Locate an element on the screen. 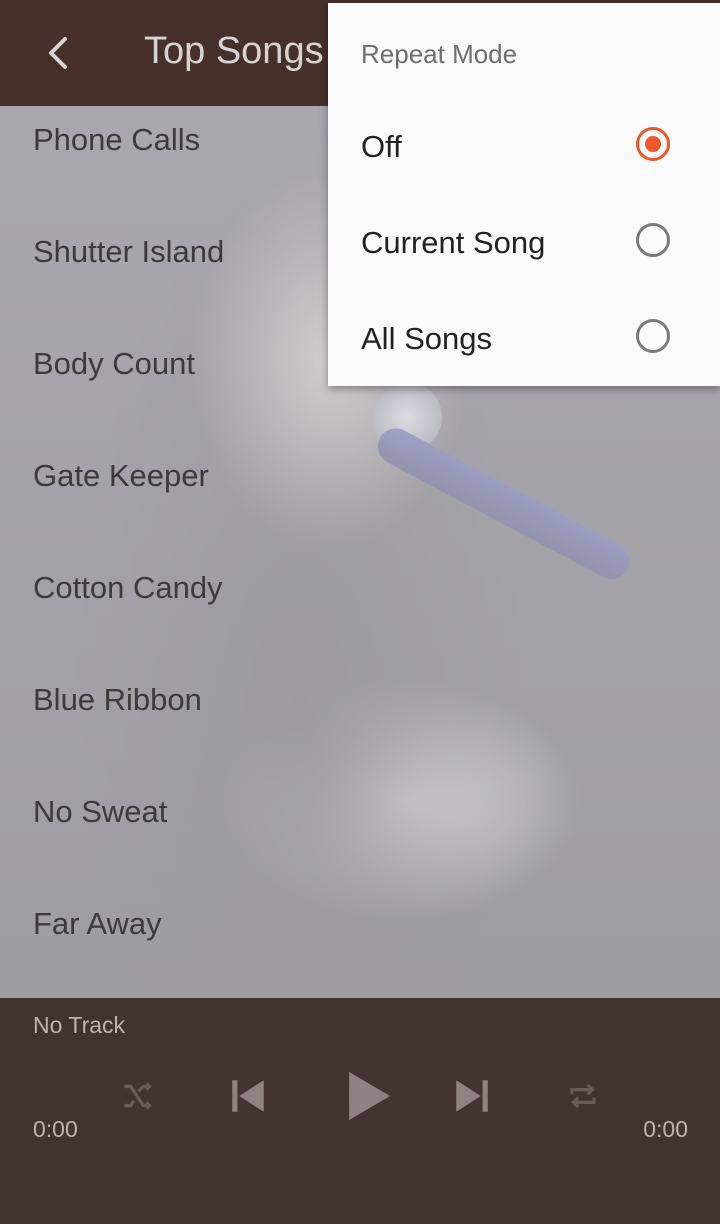  song-list-item: Gate Keeper is located at coordinates (353, 516).